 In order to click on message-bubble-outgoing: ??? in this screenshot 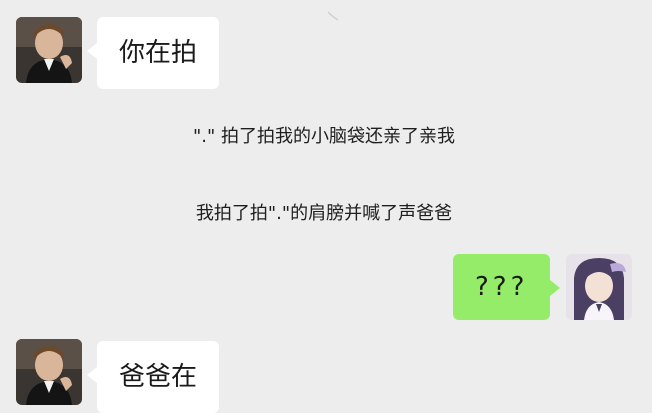, I will do `click(506, 287)`.